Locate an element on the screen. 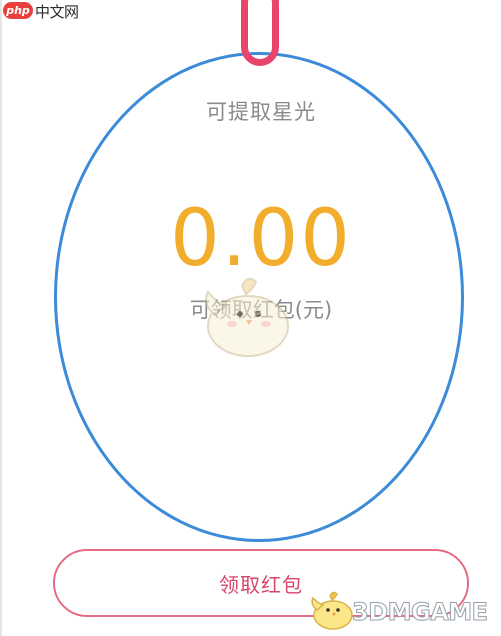 Image resolution: width=501 pixels, height=636 pixels. php-watermark-logo: php 中文网 is located at coordinates (43, 11).